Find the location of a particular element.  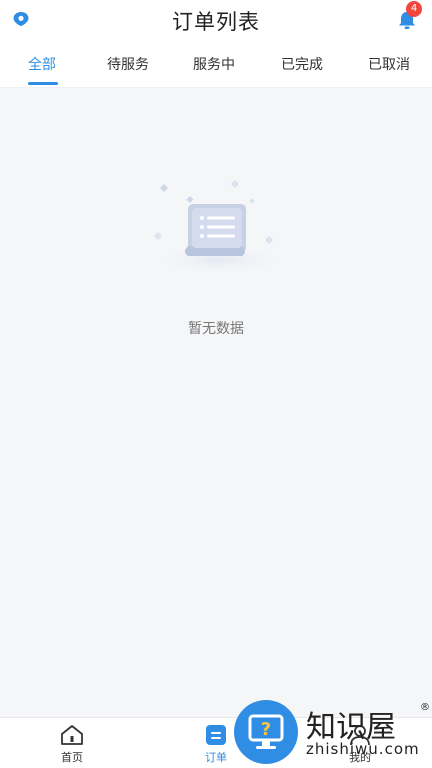

empty-state-text: 暂无数据 is located at coordinates (216, 329).